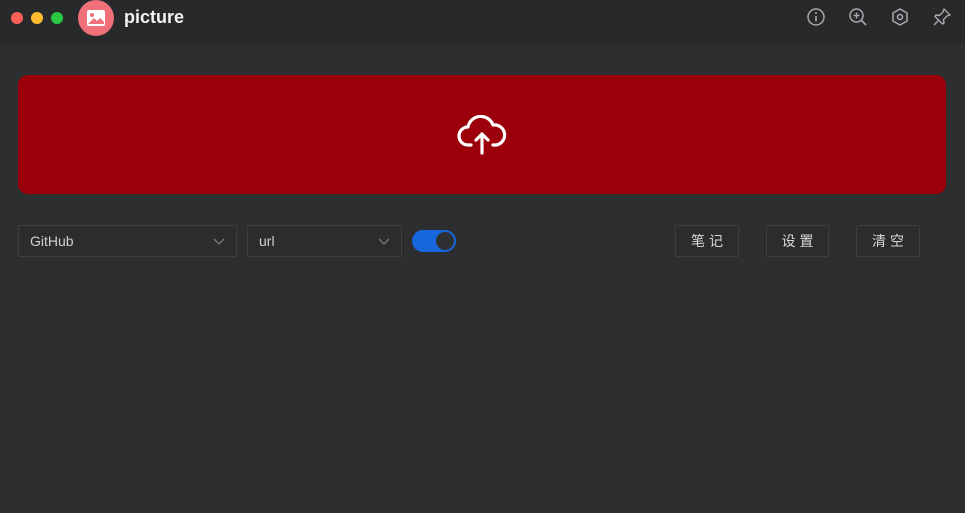 The image size is (965, 513). I want to click on source-select: GitHub, so click(127, 241).